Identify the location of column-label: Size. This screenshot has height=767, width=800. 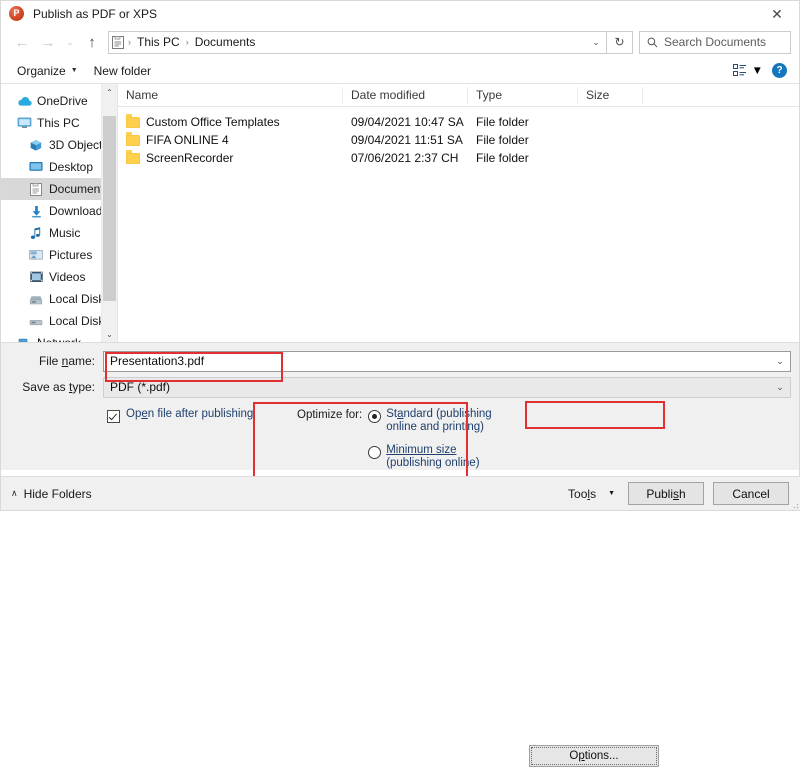
(598, 95).